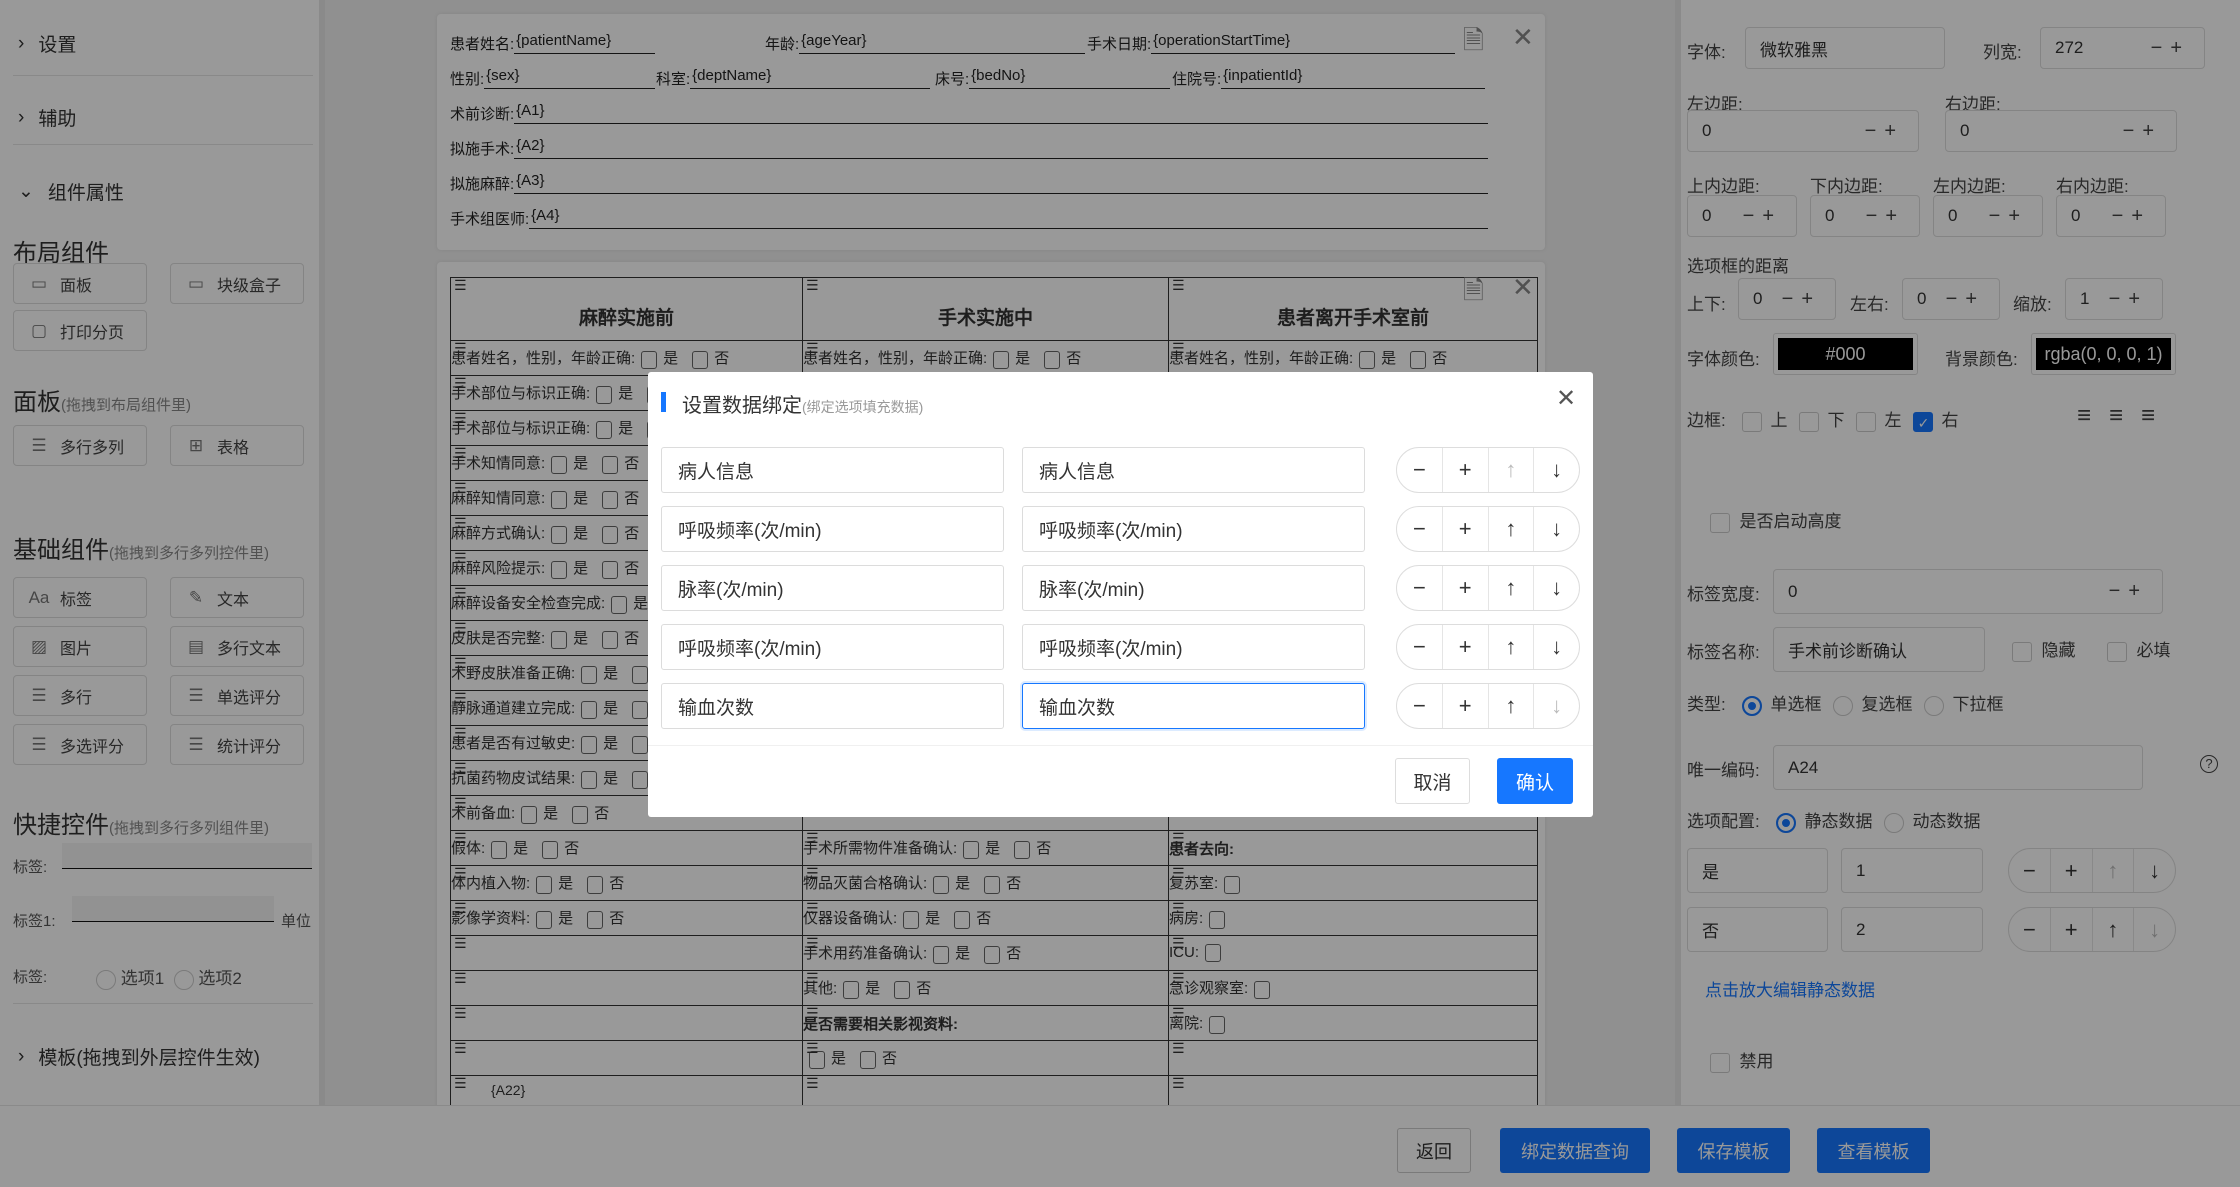 Image resolution: width=2240 pixels, height=1187 pixels. I want to click on binding-label: 脉率(次/min), so click(731, 590).